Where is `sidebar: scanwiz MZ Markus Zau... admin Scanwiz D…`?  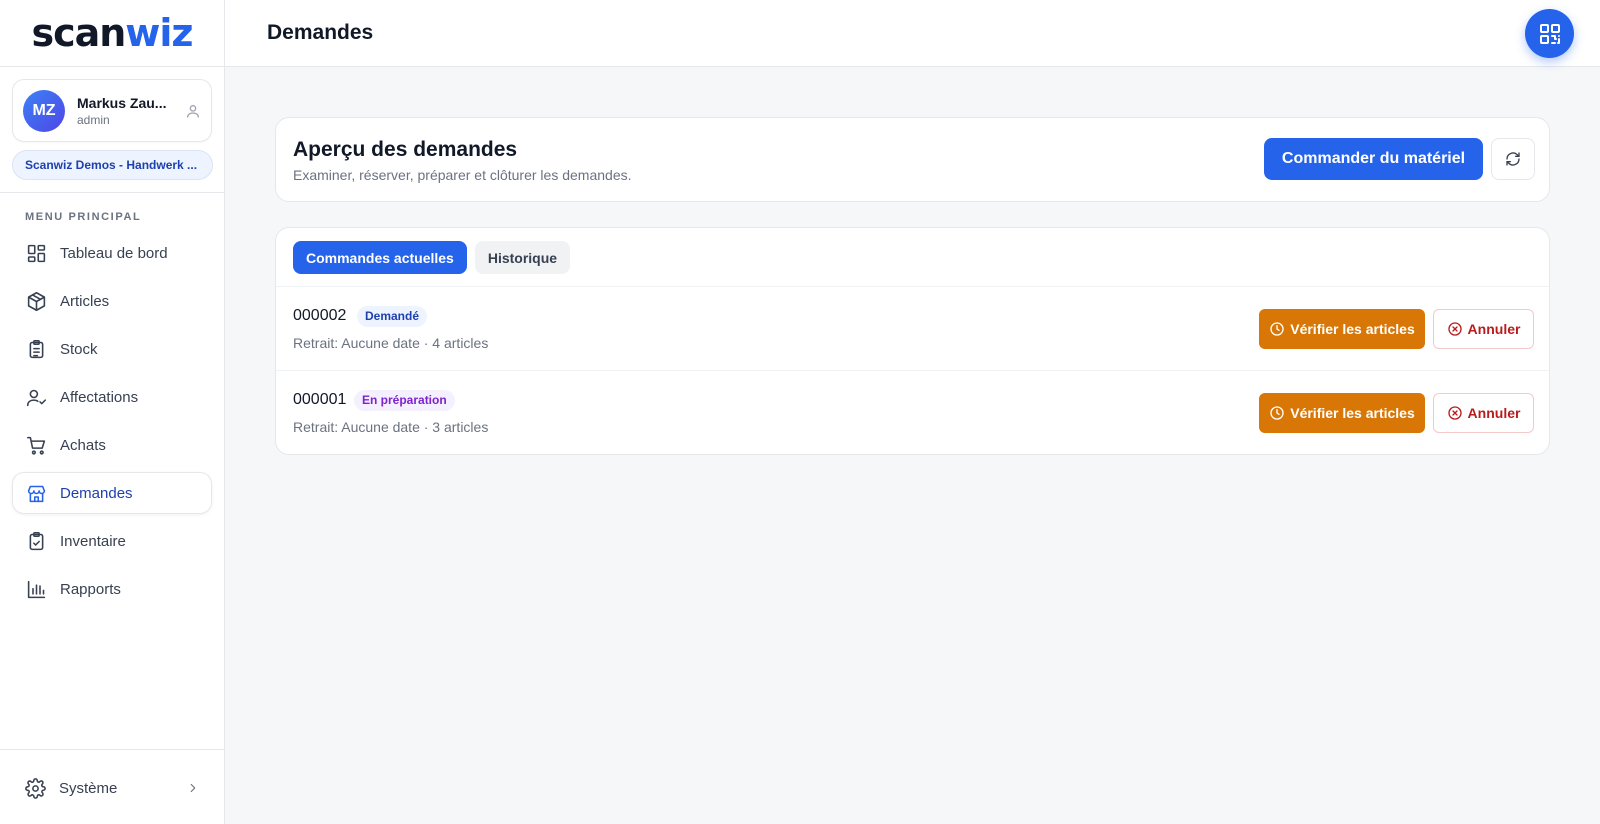
sidebar: scanwiz MZ Markus Zau... admin Scanwiz D… is located at coordinates (112, 412).